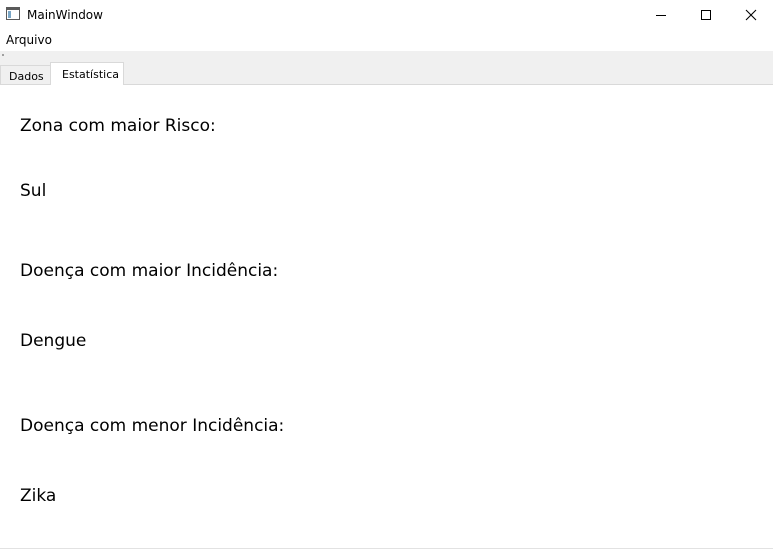  I want to click on app-window-icon, so click(13, 13).